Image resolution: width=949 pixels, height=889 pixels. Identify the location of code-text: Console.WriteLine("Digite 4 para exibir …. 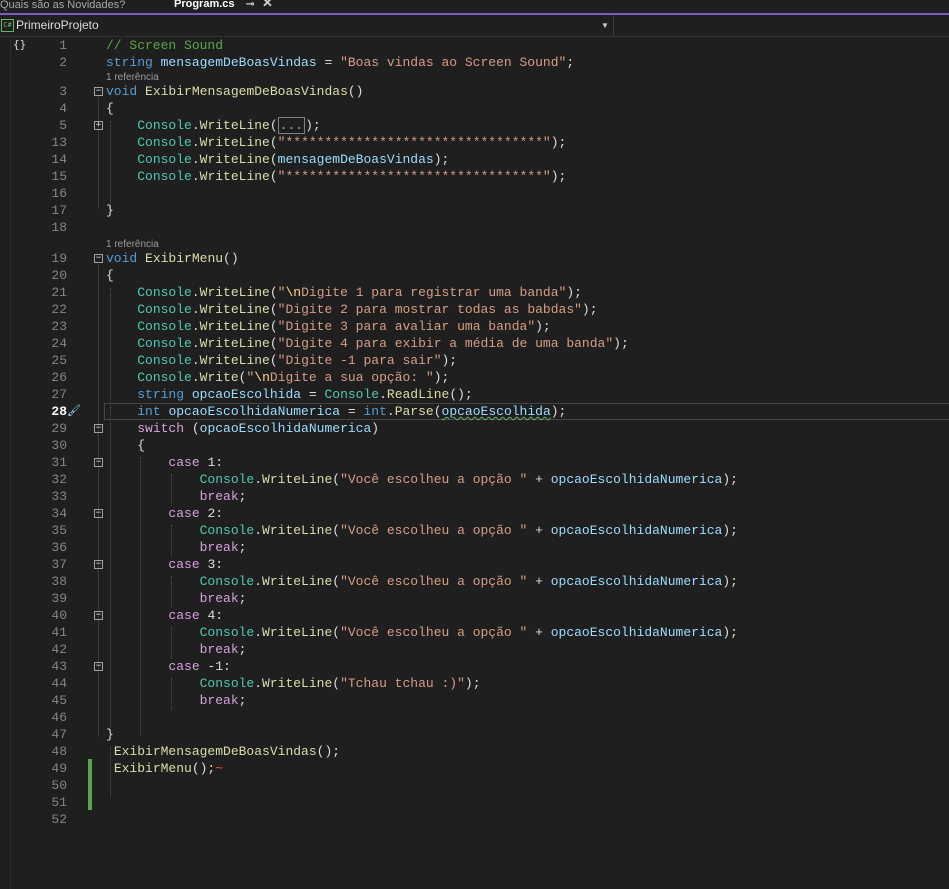
(383, 343).